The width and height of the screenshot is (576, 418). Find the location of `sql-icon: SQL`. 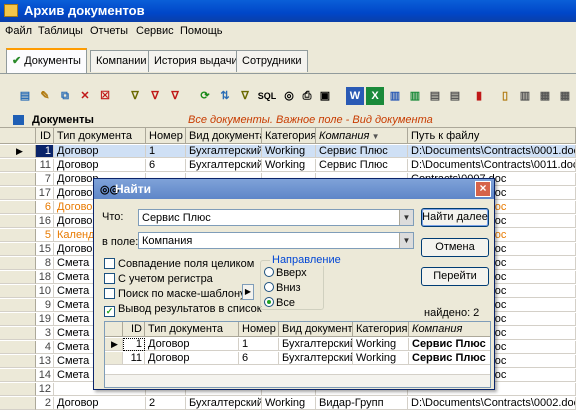

sql-icon: SQL is located at coordinates (267, 96).